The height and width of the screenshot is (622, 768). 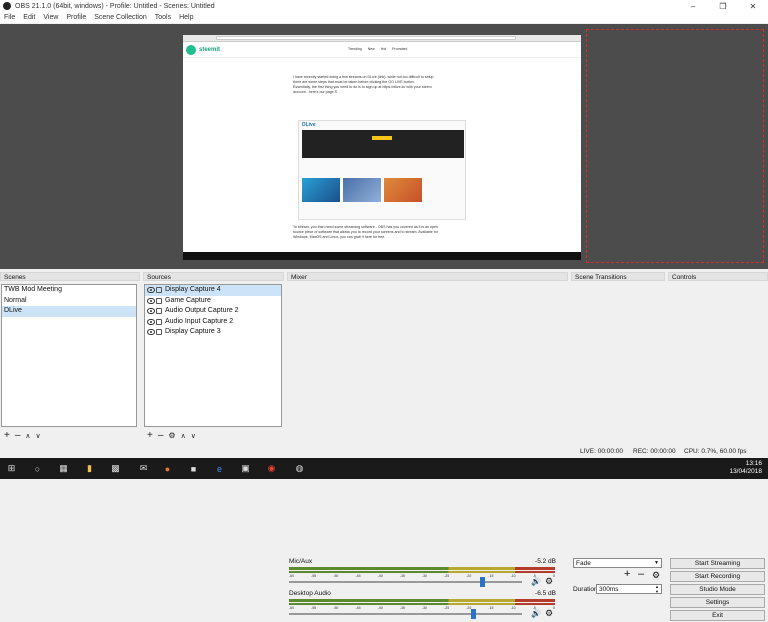 What do you see at coordinates (11, 468) in the screenshot?
I see `windows-start-icon: ⊞` at bounding box center [11, 468].